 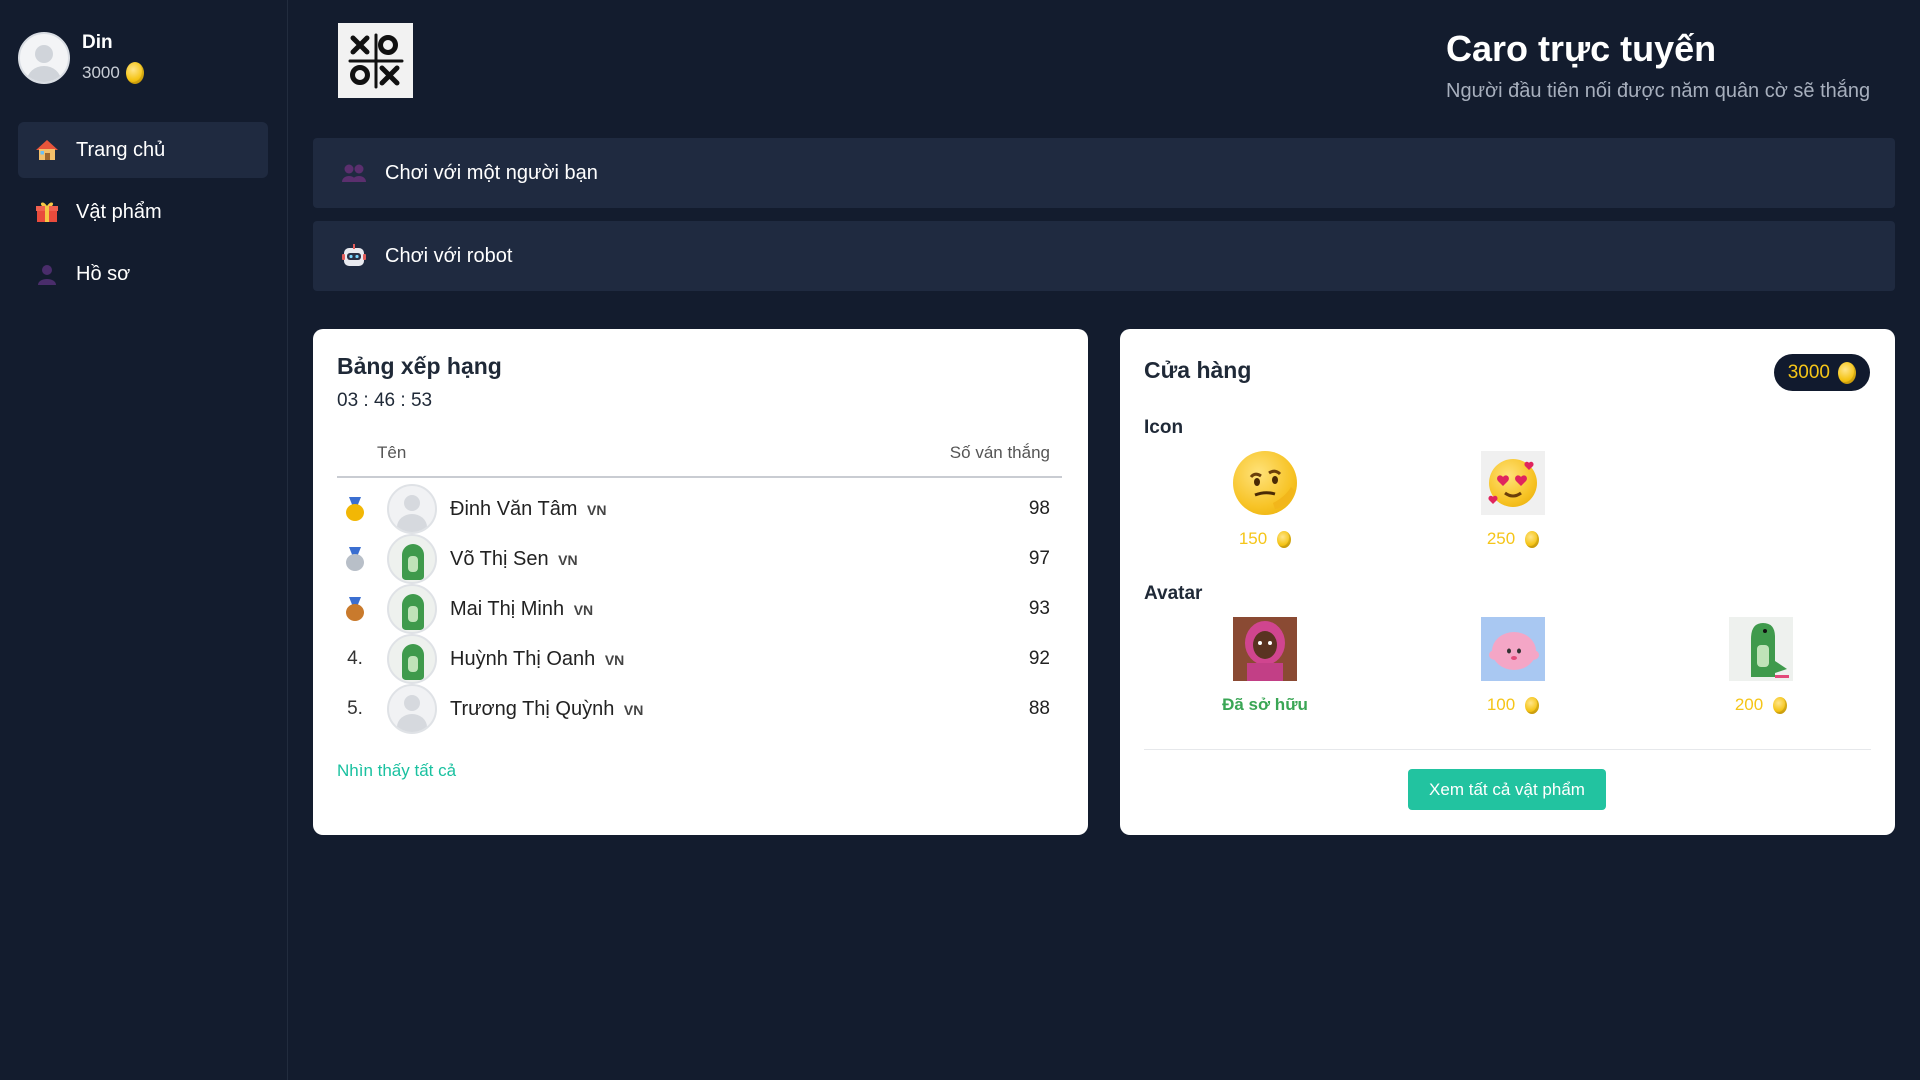 I want to click on table-row: Đinh Văn Tâm VN 98, so click(x=699, y=509).